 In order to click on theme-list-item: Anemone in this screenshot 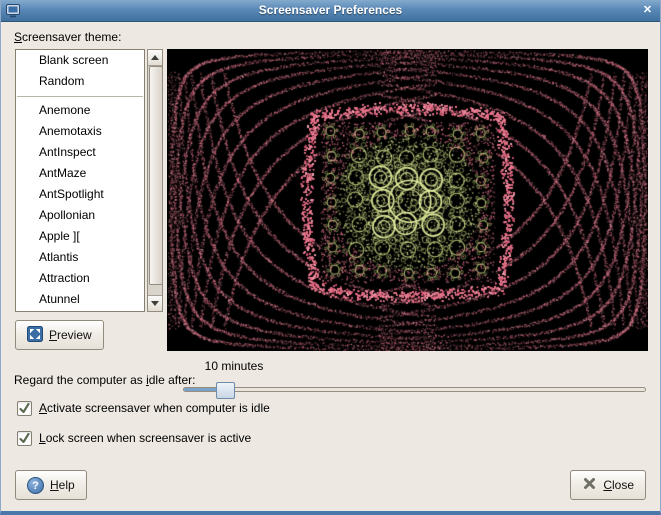, I will do `click(80, 110)`.